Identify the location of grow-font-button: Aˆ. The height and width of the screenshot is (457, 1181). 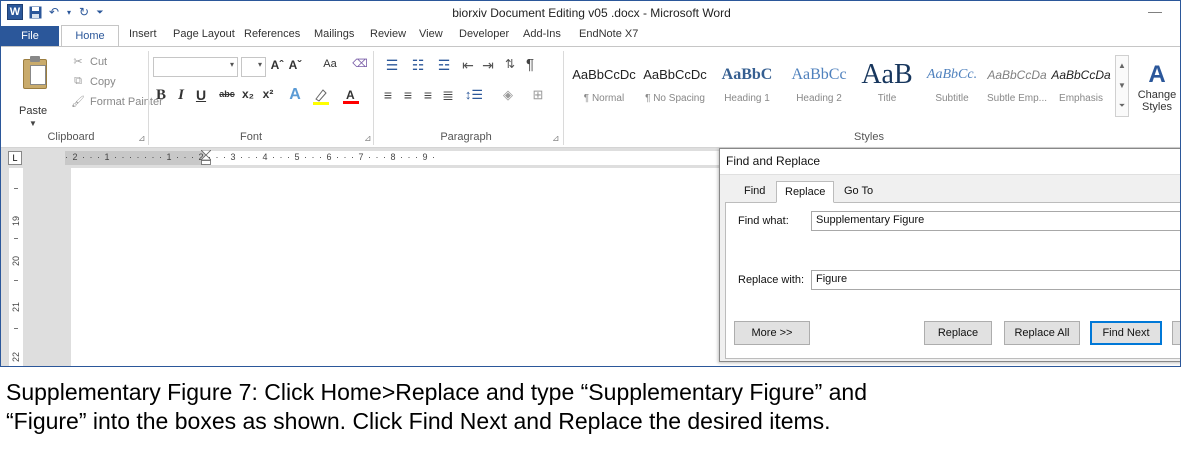
(277, 65).